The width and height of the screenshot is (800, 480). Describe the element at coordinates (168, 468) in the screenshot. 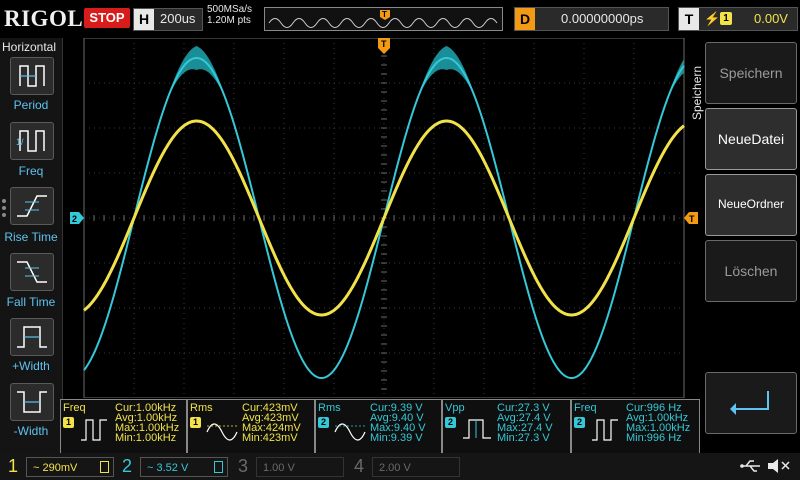

I see `channel-scale: ~ 3.52 V` at that location.